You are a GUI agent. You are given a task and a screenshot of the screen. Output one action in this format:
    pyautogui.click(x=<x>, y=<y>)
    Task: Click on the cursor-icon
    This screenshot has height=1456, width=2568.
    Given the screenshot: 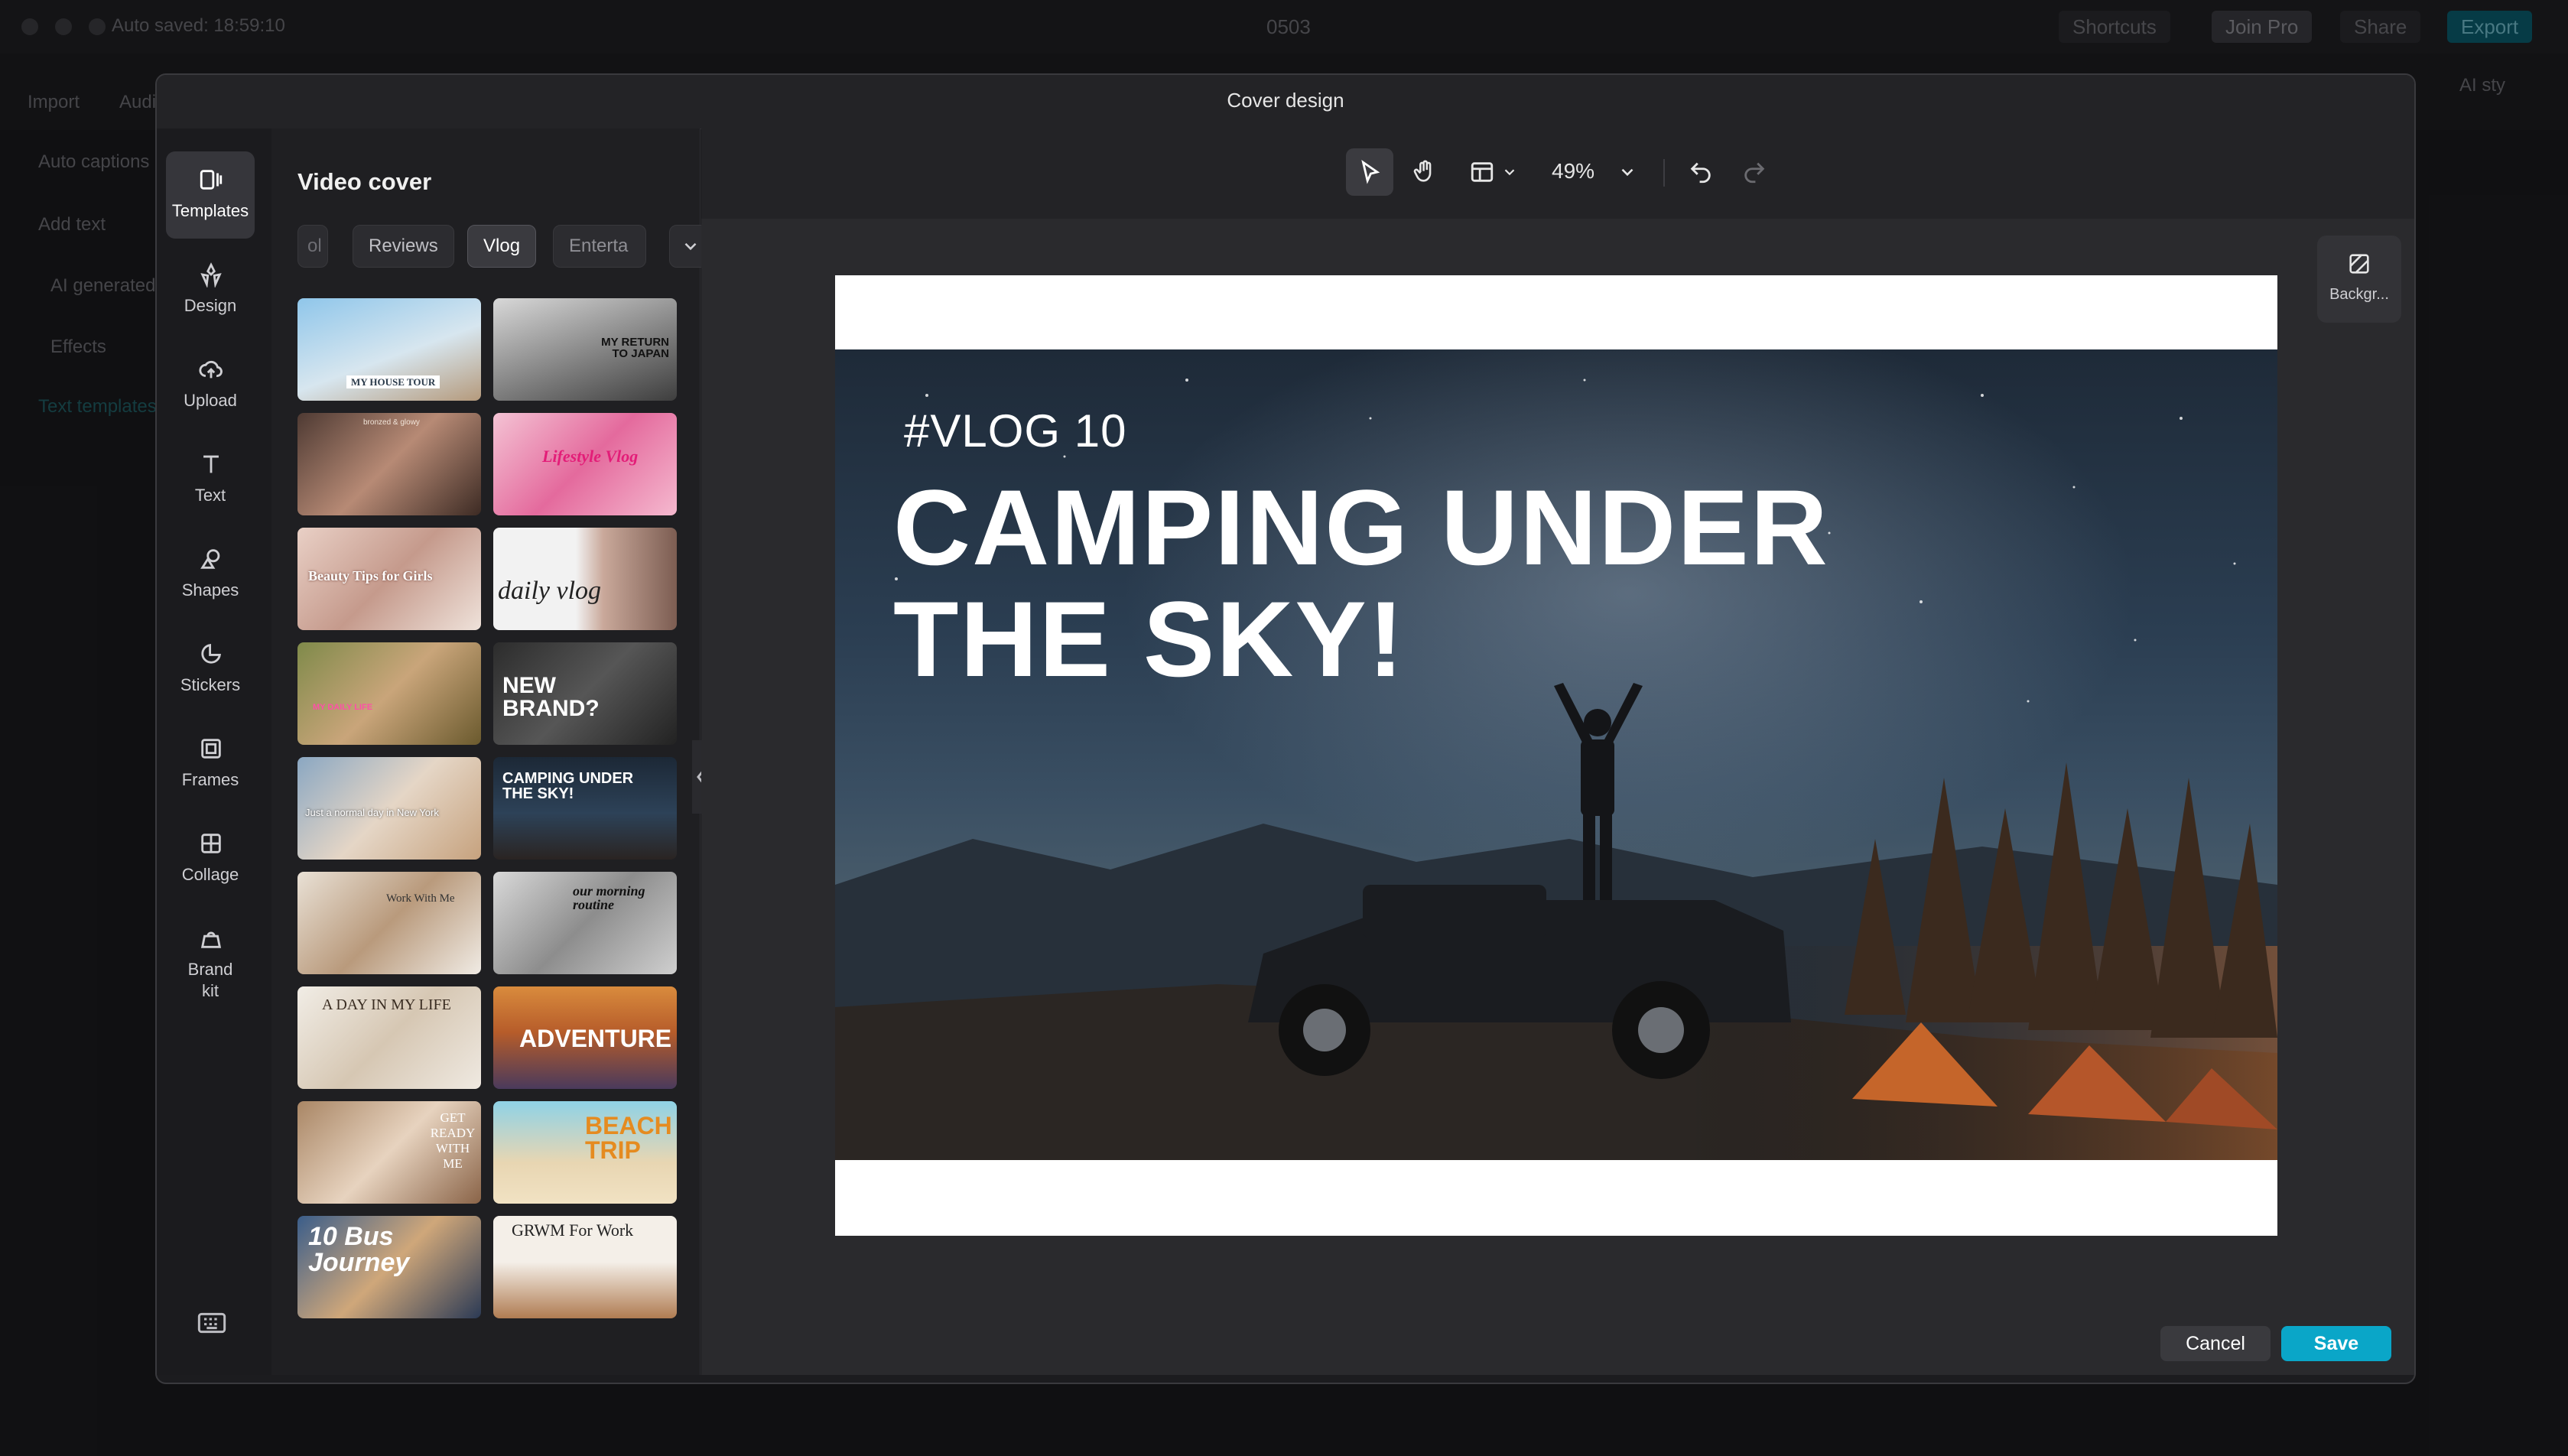 What is the action you would take?
    pyautogui.click(x=1370, y=171)
    